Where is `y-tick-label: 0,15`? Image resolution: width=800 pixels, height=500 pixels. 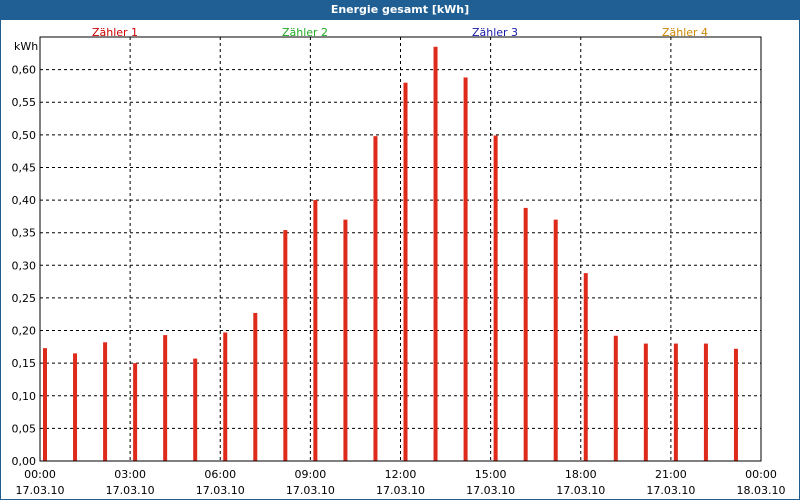
y-tick-label: 0,15 is located at coordinates (24, 363).